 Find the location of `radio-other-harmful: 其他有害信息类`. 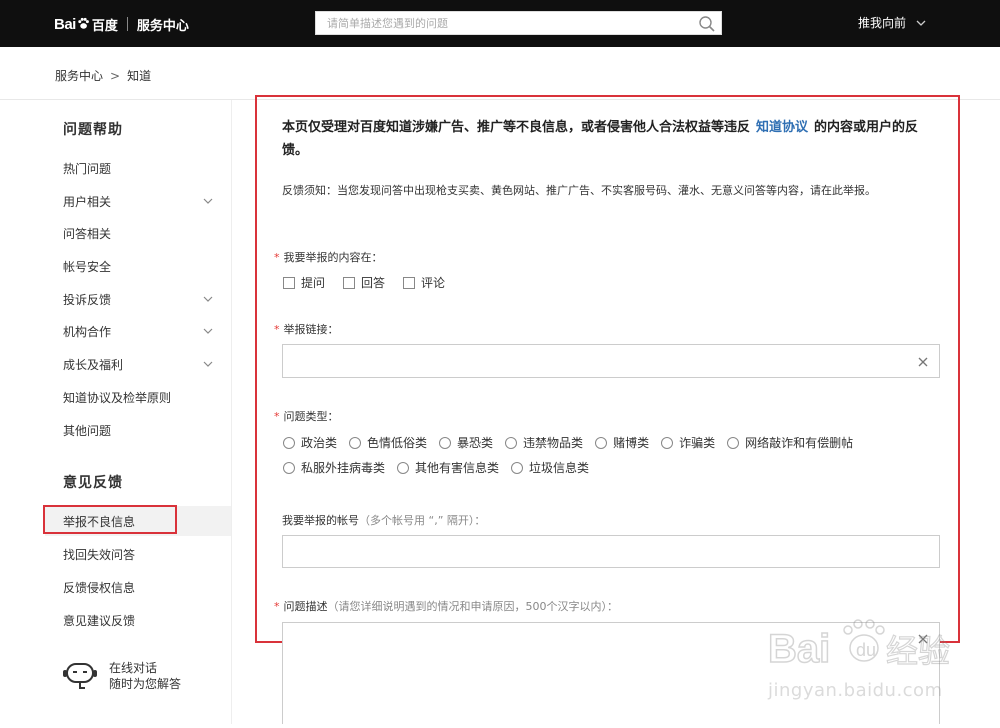

radio-other-harmful: 其他有害信息类 is located at coordinates (448, 467).